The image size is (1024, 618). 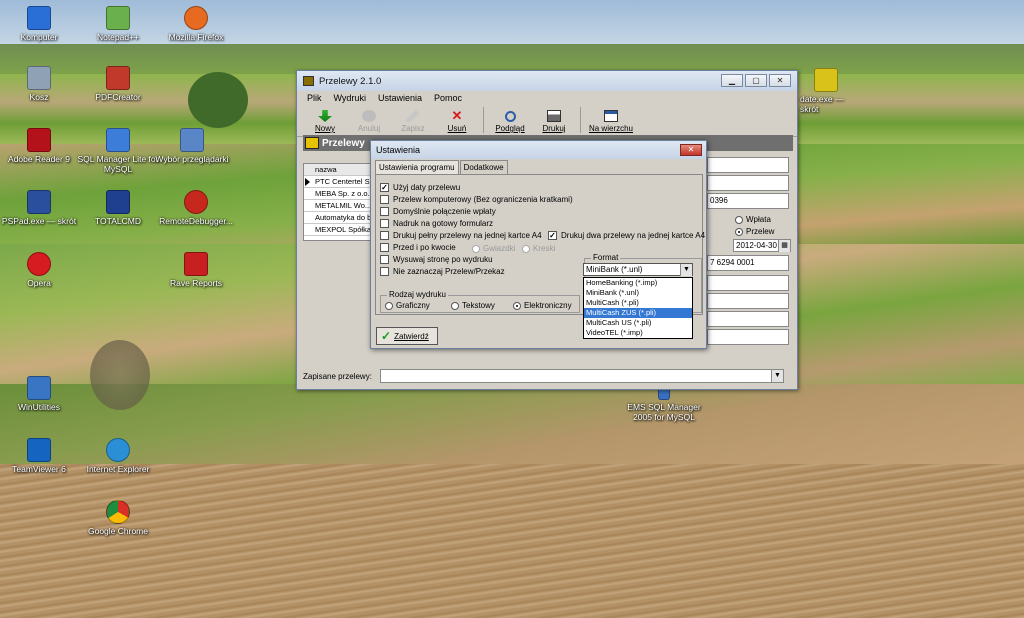 What do you see at coordinates (338, 194) in the screenshot?
I see `table-row: MEBA Sp. z o.o.` at bounding box center [338, 194].